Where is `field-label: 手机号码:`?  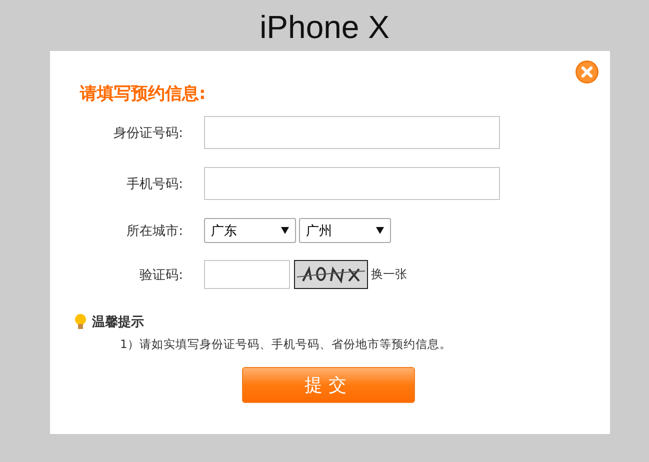 field-label: 手机号码: is located at coordinates (154, 184).